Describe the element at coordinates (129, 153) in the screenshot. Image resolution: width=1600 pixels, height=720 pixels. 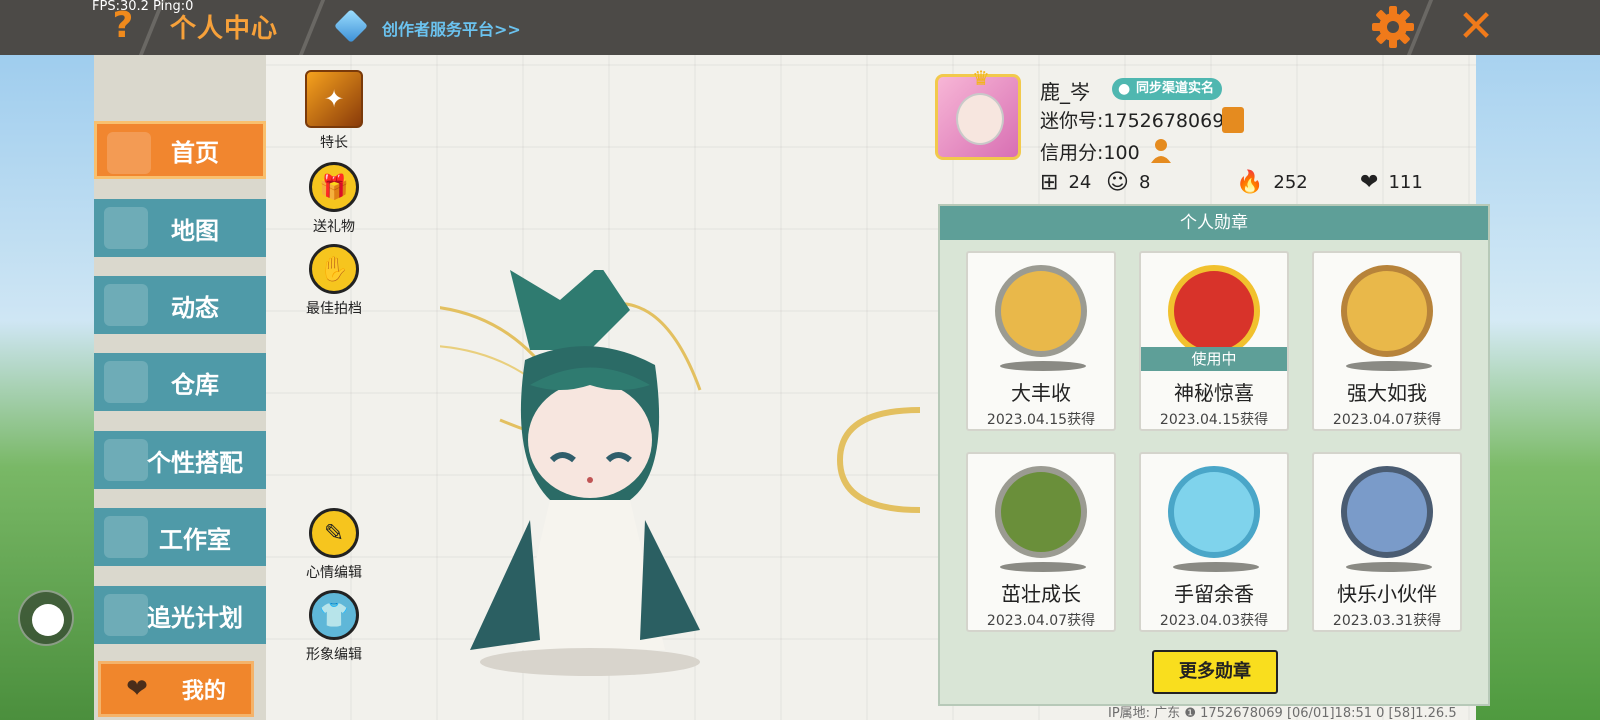
I see `home-icon` at that location.